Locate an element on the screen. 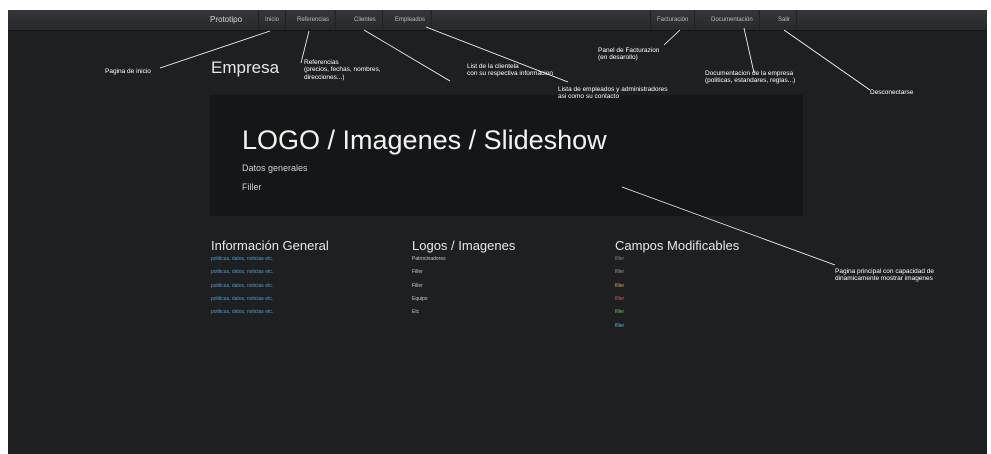 The width and height of the screenshot is (991, 454). nav-inicio: Inicio is located at coordinates (272, 20).